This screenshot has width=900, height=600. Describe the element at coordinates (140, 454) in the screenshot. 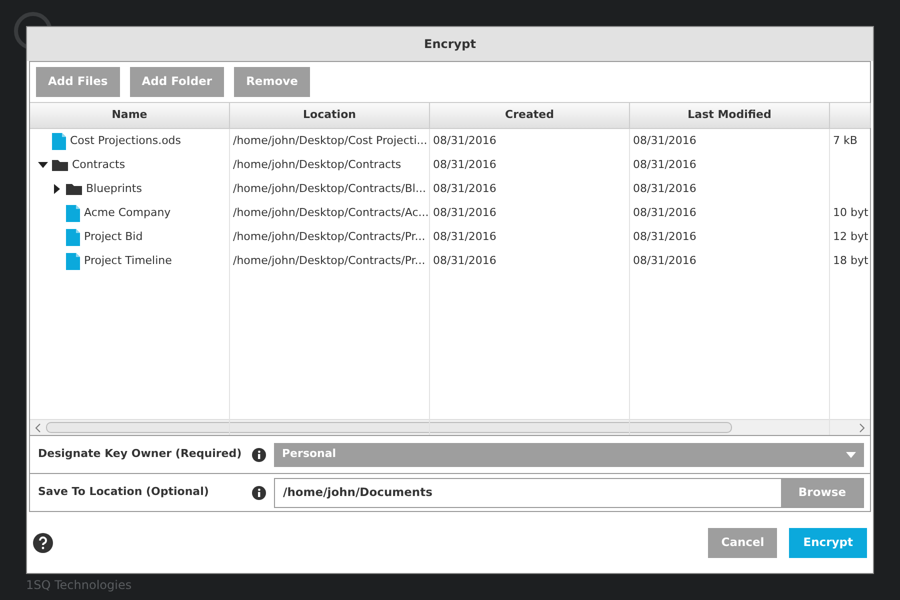

I see `field-label: Designate Key Owner (Required)` at that location.